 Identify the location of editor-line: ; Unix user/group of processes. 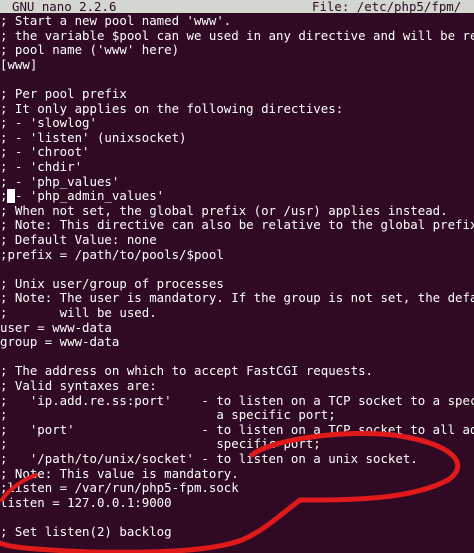
(237, 284).